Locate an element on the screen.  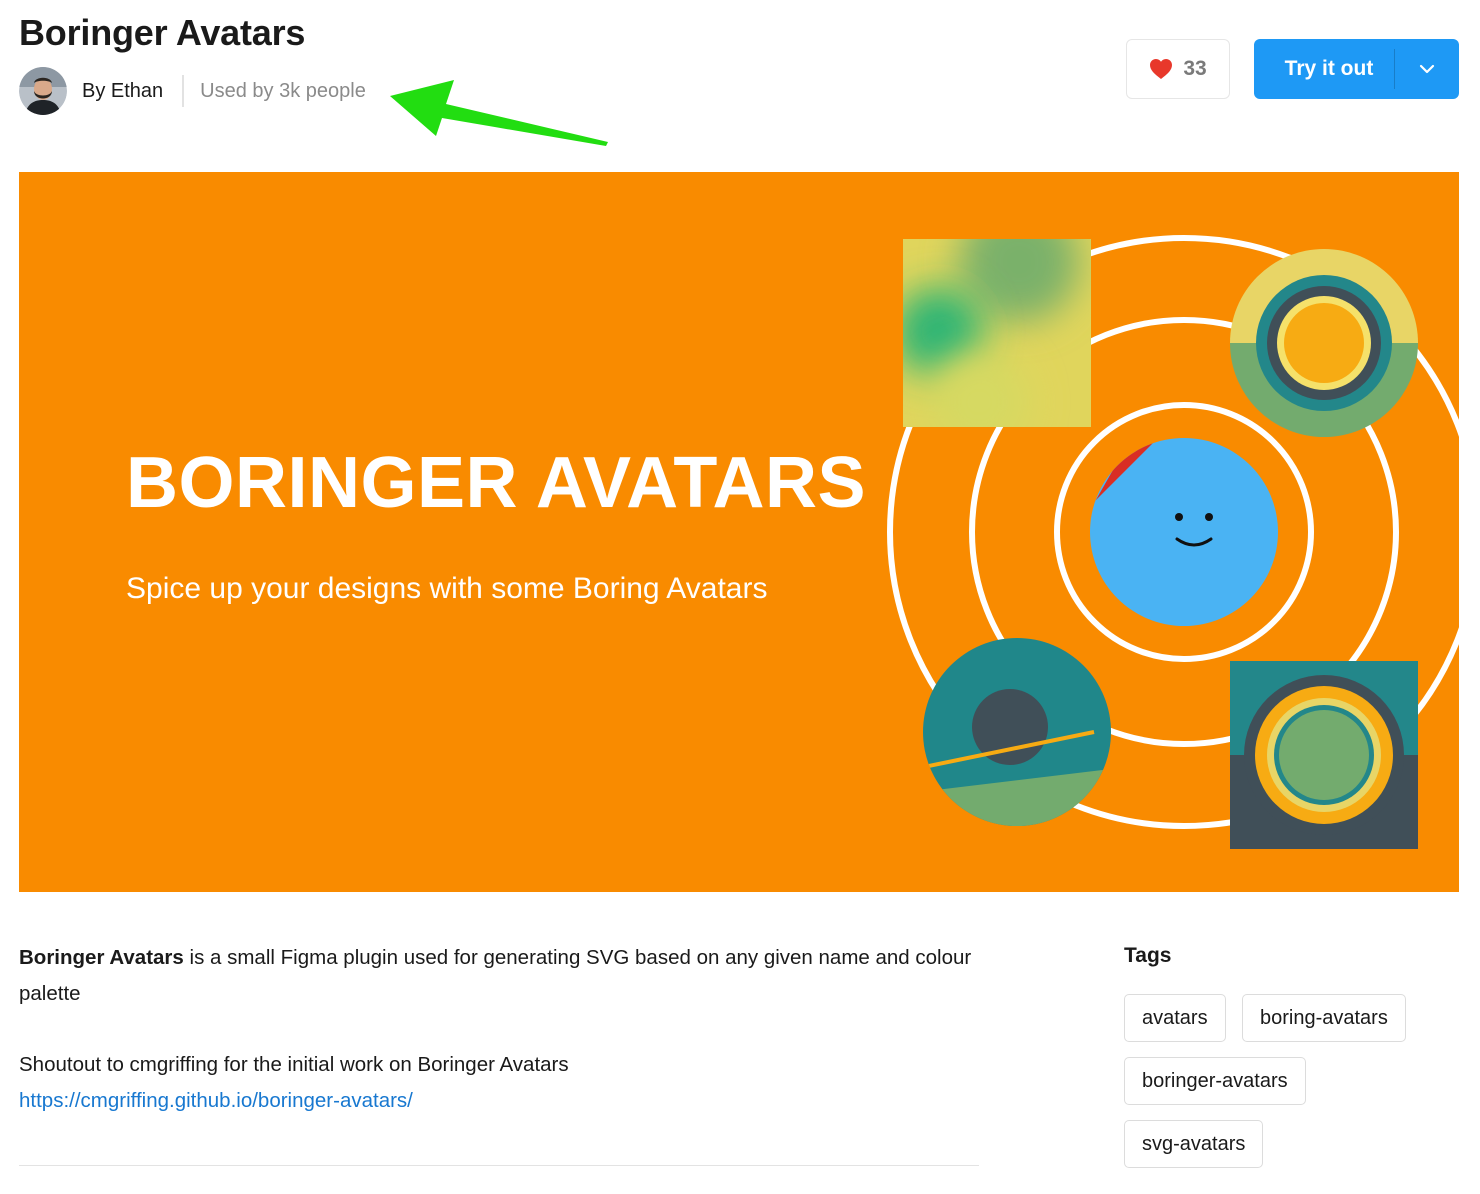
heart-icon is located at coordinates (1161, 69).